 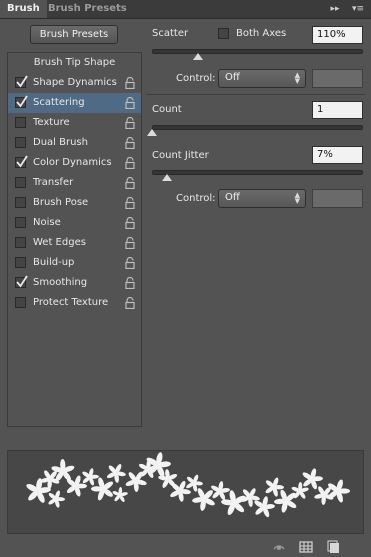 I want to click on toggle-preview-icon, so click(x=279, y=547).